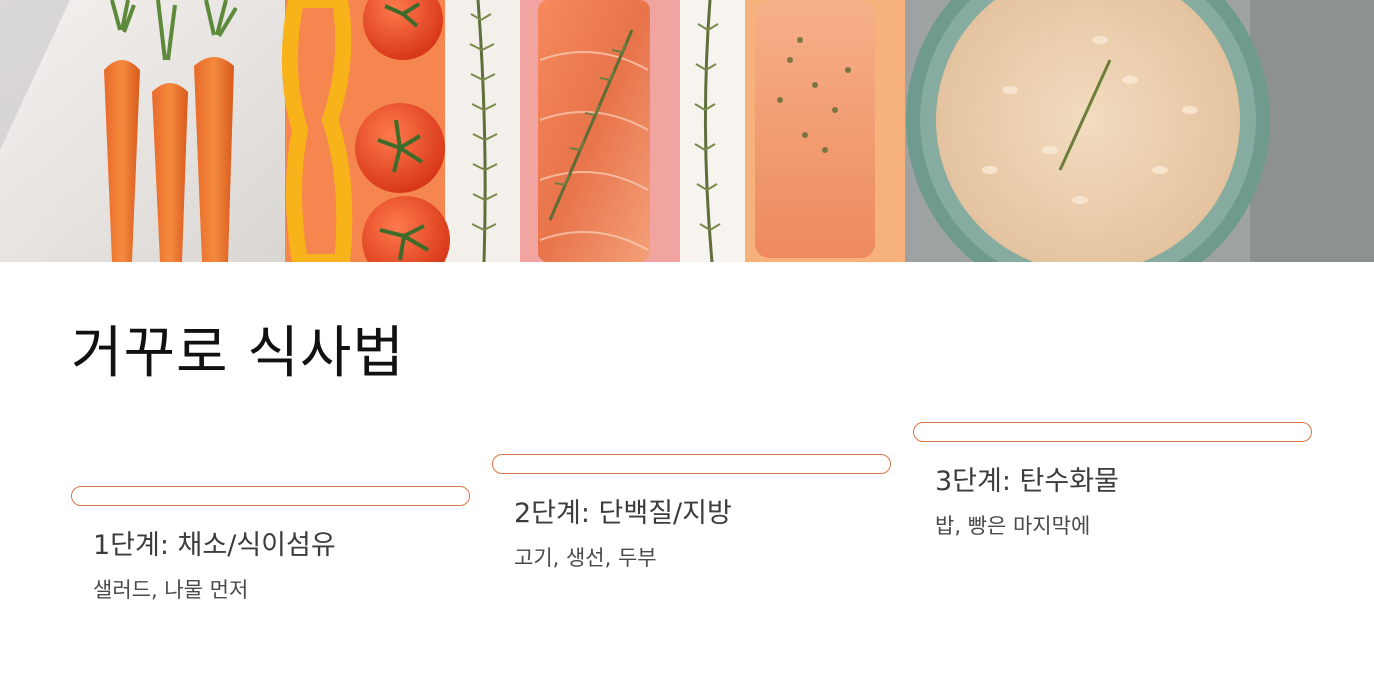 This screenshot has height=682, width=1374. I want to click on step-2-progress-pill, so click(691, 464).